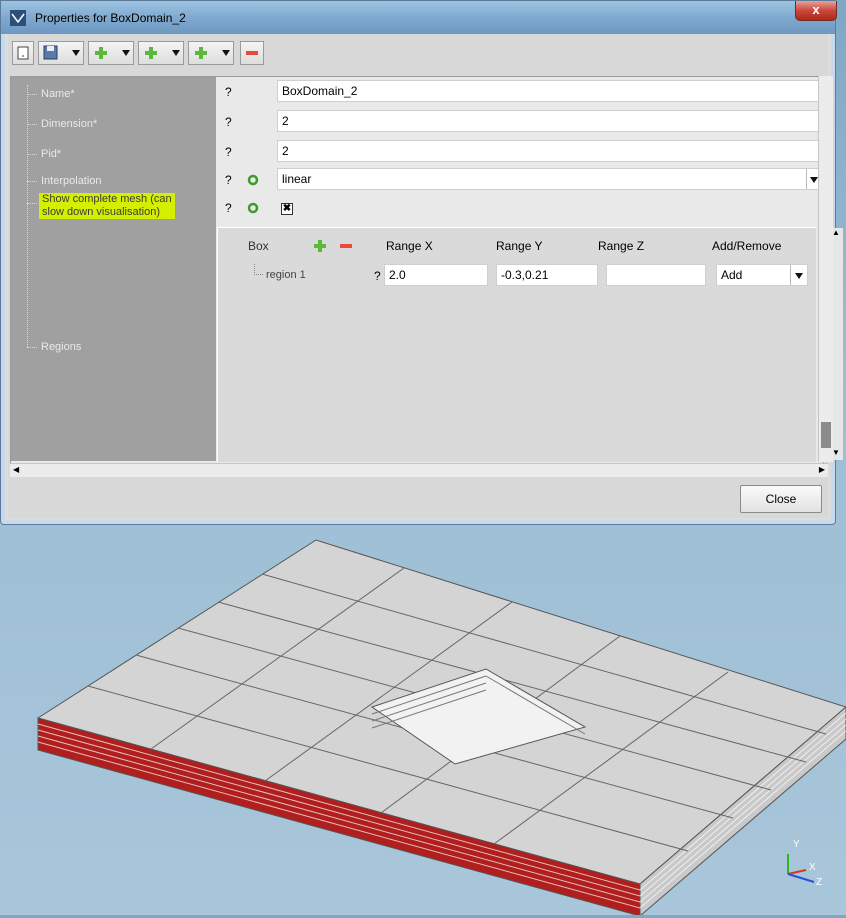  Describe the element at coordinates (549, 121) in the screenshot. I see `dimension-input: 2` at that location.